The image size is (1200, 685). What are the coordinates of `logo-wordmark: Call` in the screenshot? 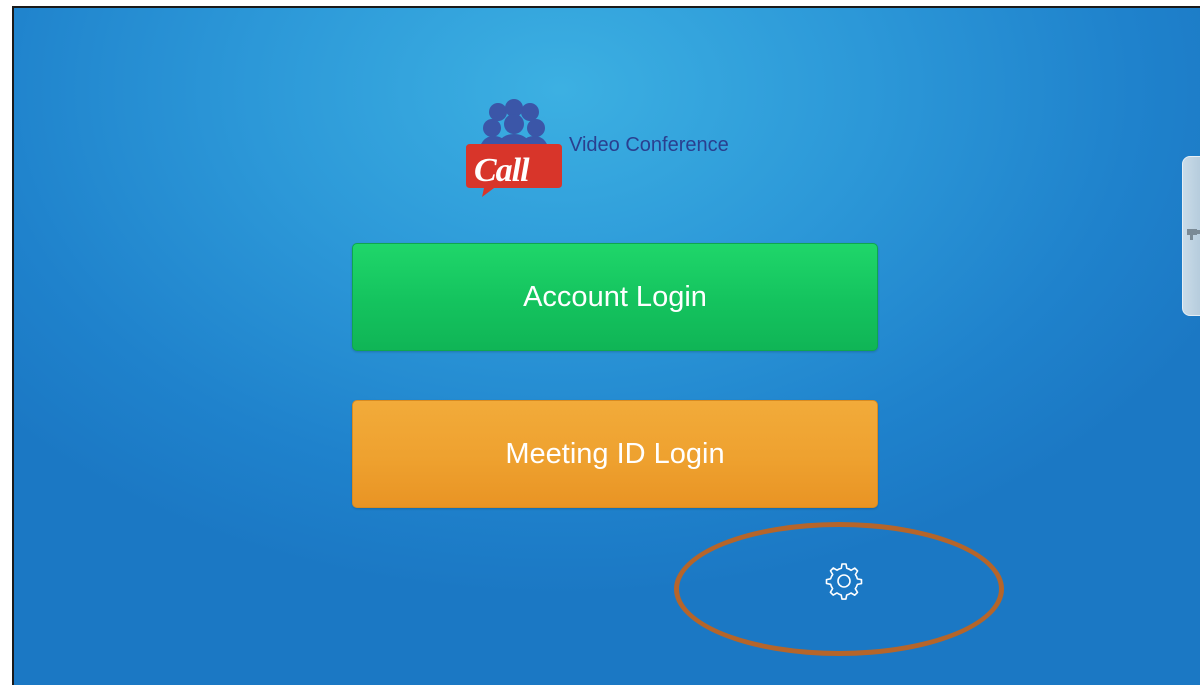 It's located at (502, 170).